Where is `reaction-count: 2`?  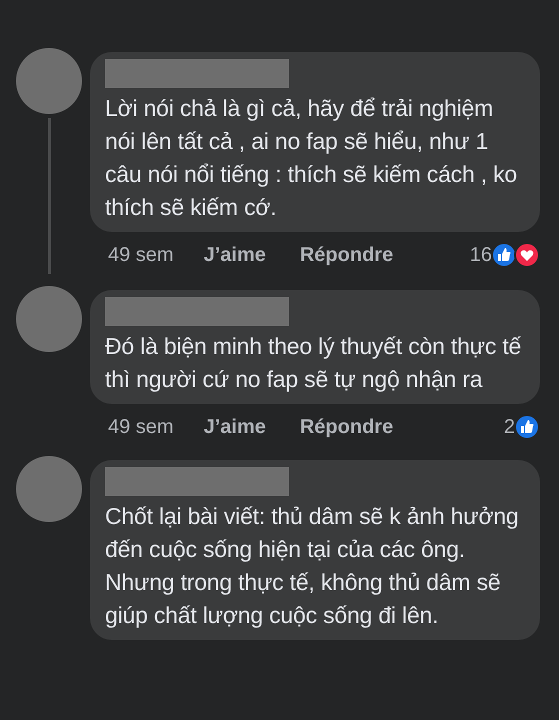
reaction-count: 2 is located at coordinates (509, 427).